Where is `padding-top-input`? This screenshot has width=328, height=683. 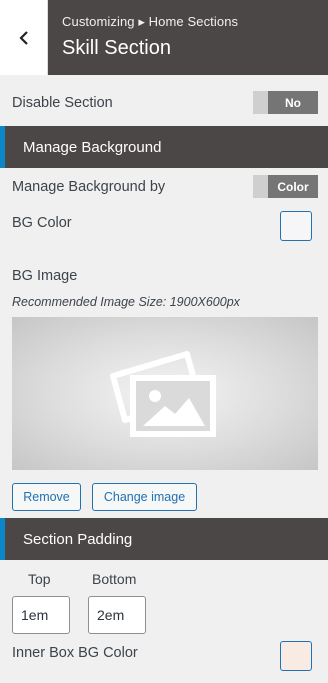
padding-top-input is located at coordinates (41, 615).